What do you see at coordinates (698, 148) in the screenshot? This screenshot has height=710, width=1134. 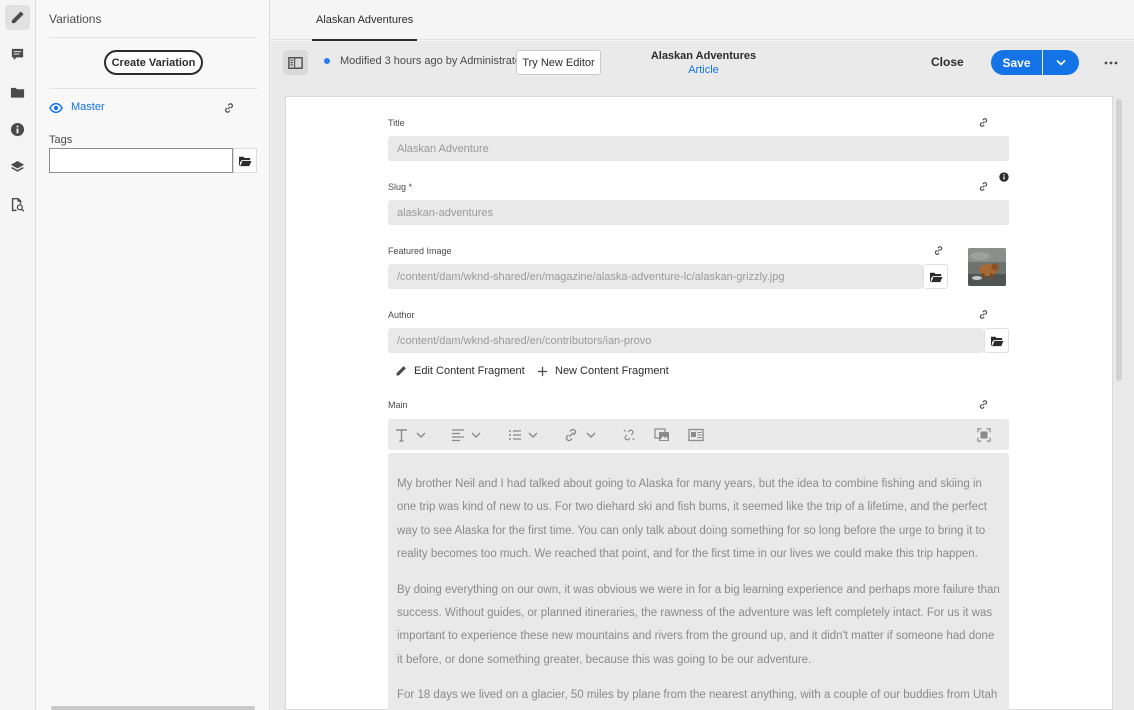 I see `title-input: Alaskan Adventure` at bounding box center [698, 148].